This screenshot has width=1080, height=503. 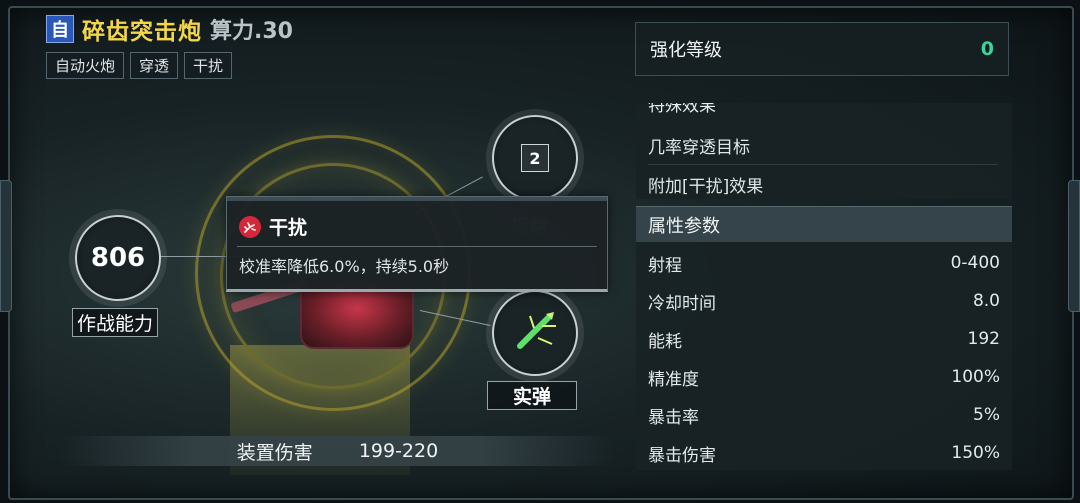 I want to click on property-value: 5%, so click(x=986, y=415).